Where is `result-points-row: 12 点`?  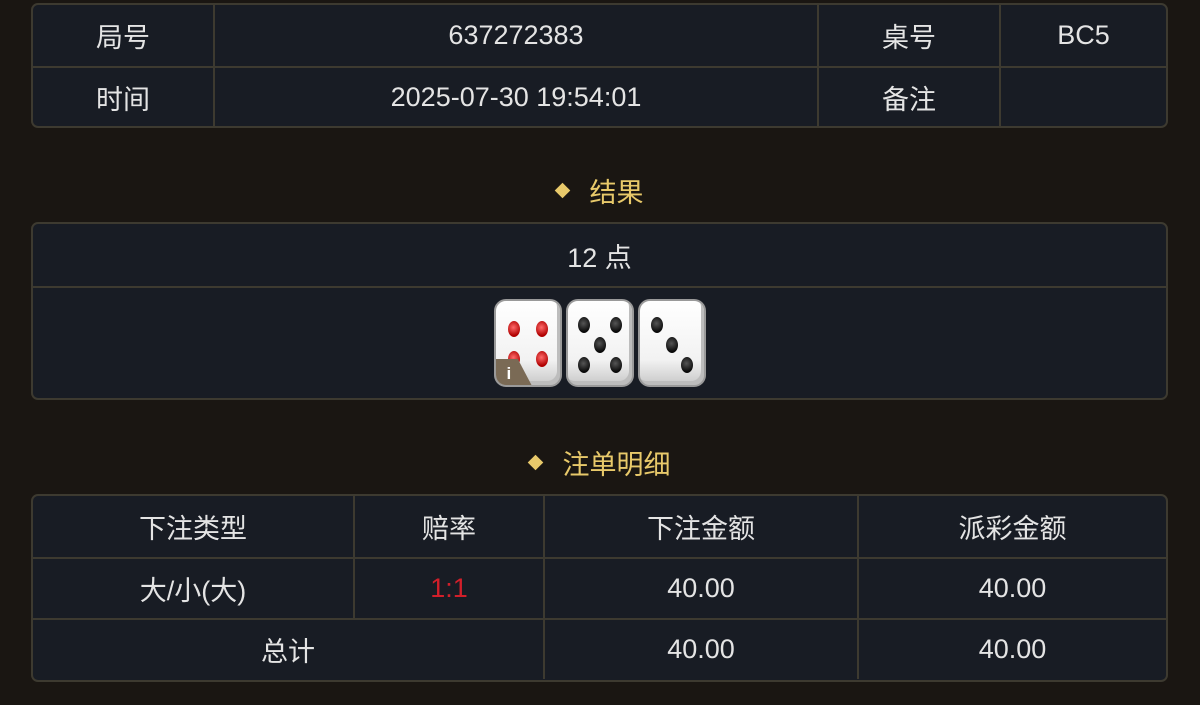 result-points-row: 12 点 is located at coordinates (599, 255).